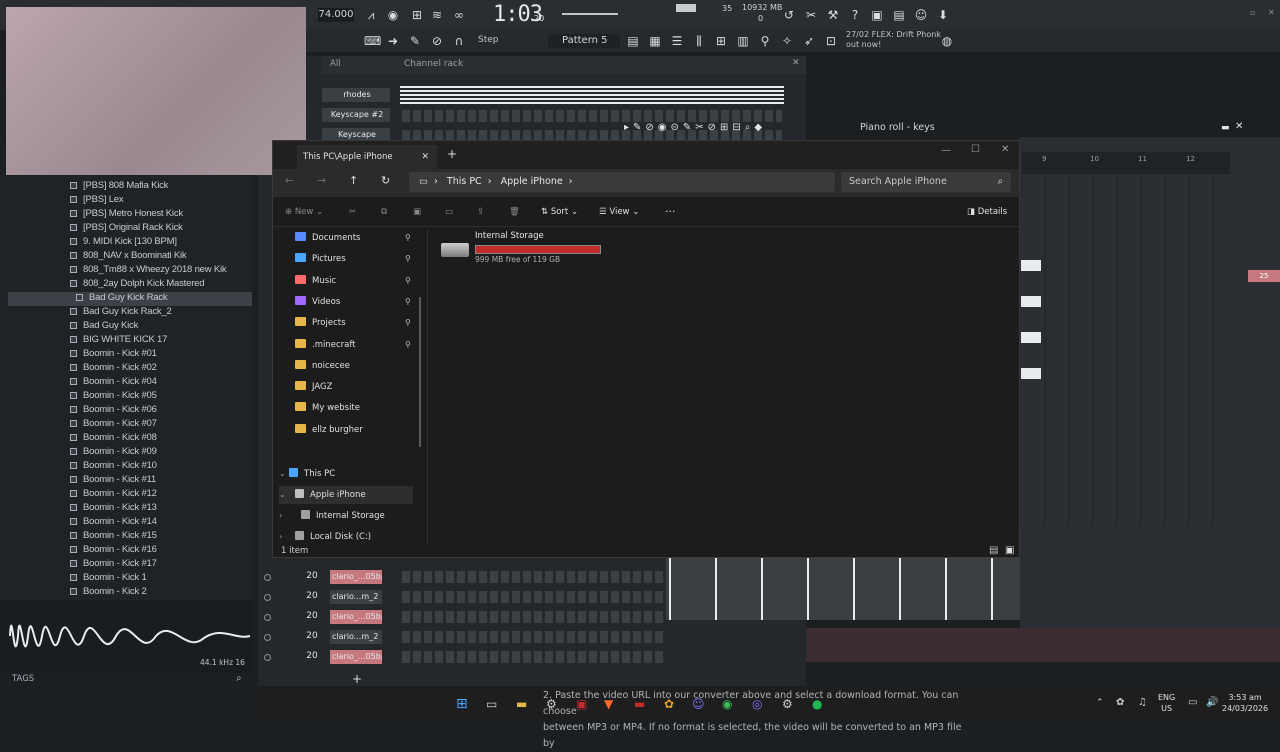  Describe the element at coordinates (113, 369) in the screenshot. I see `browser-item: Boomin - Kick #02` at that location.